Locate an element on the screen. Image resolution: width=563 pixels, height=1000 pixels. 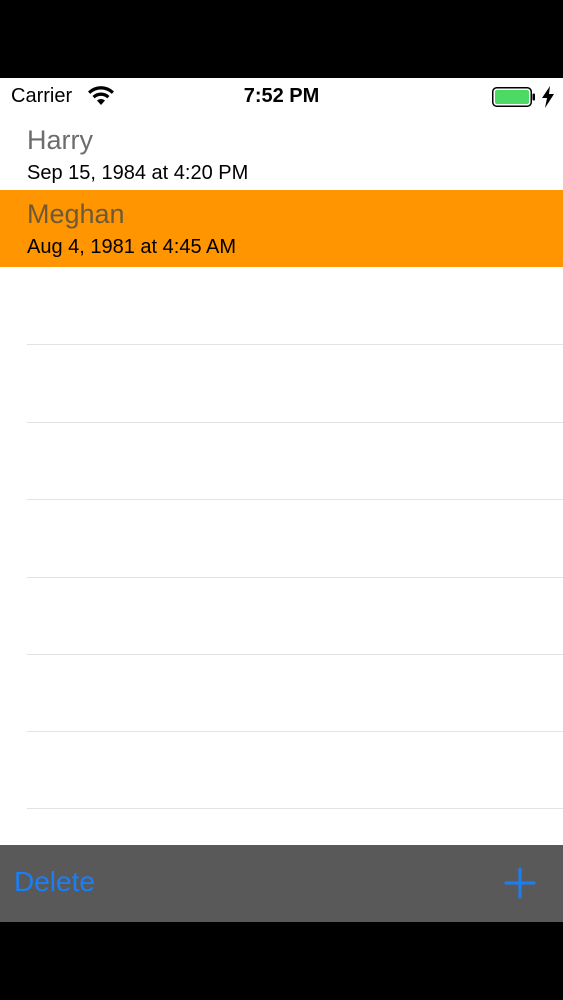
battery-icon is located at coordinates (513, 97).